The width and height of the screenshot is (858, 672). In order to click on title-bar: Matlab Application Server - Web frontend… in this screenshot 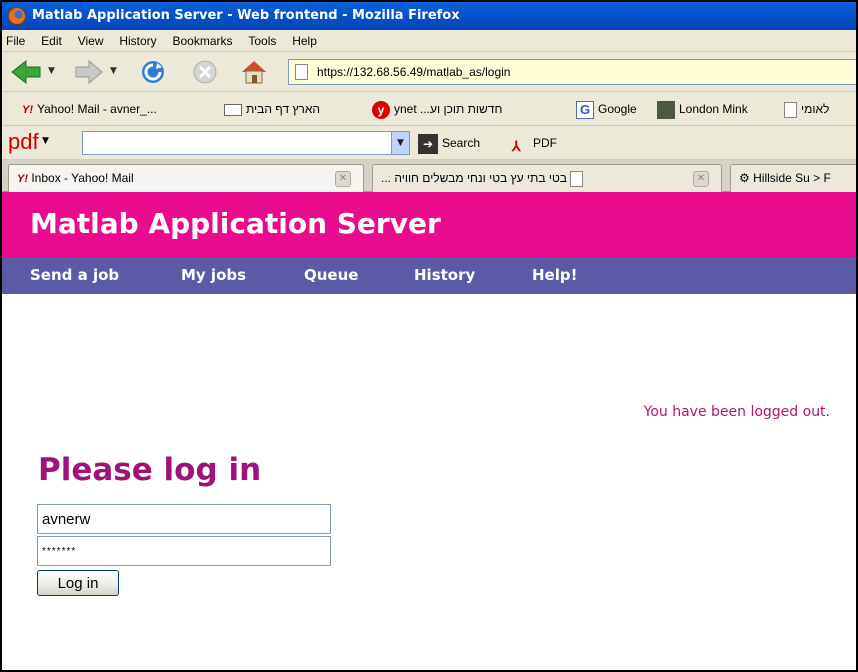, I will do `click(429, 16)`.